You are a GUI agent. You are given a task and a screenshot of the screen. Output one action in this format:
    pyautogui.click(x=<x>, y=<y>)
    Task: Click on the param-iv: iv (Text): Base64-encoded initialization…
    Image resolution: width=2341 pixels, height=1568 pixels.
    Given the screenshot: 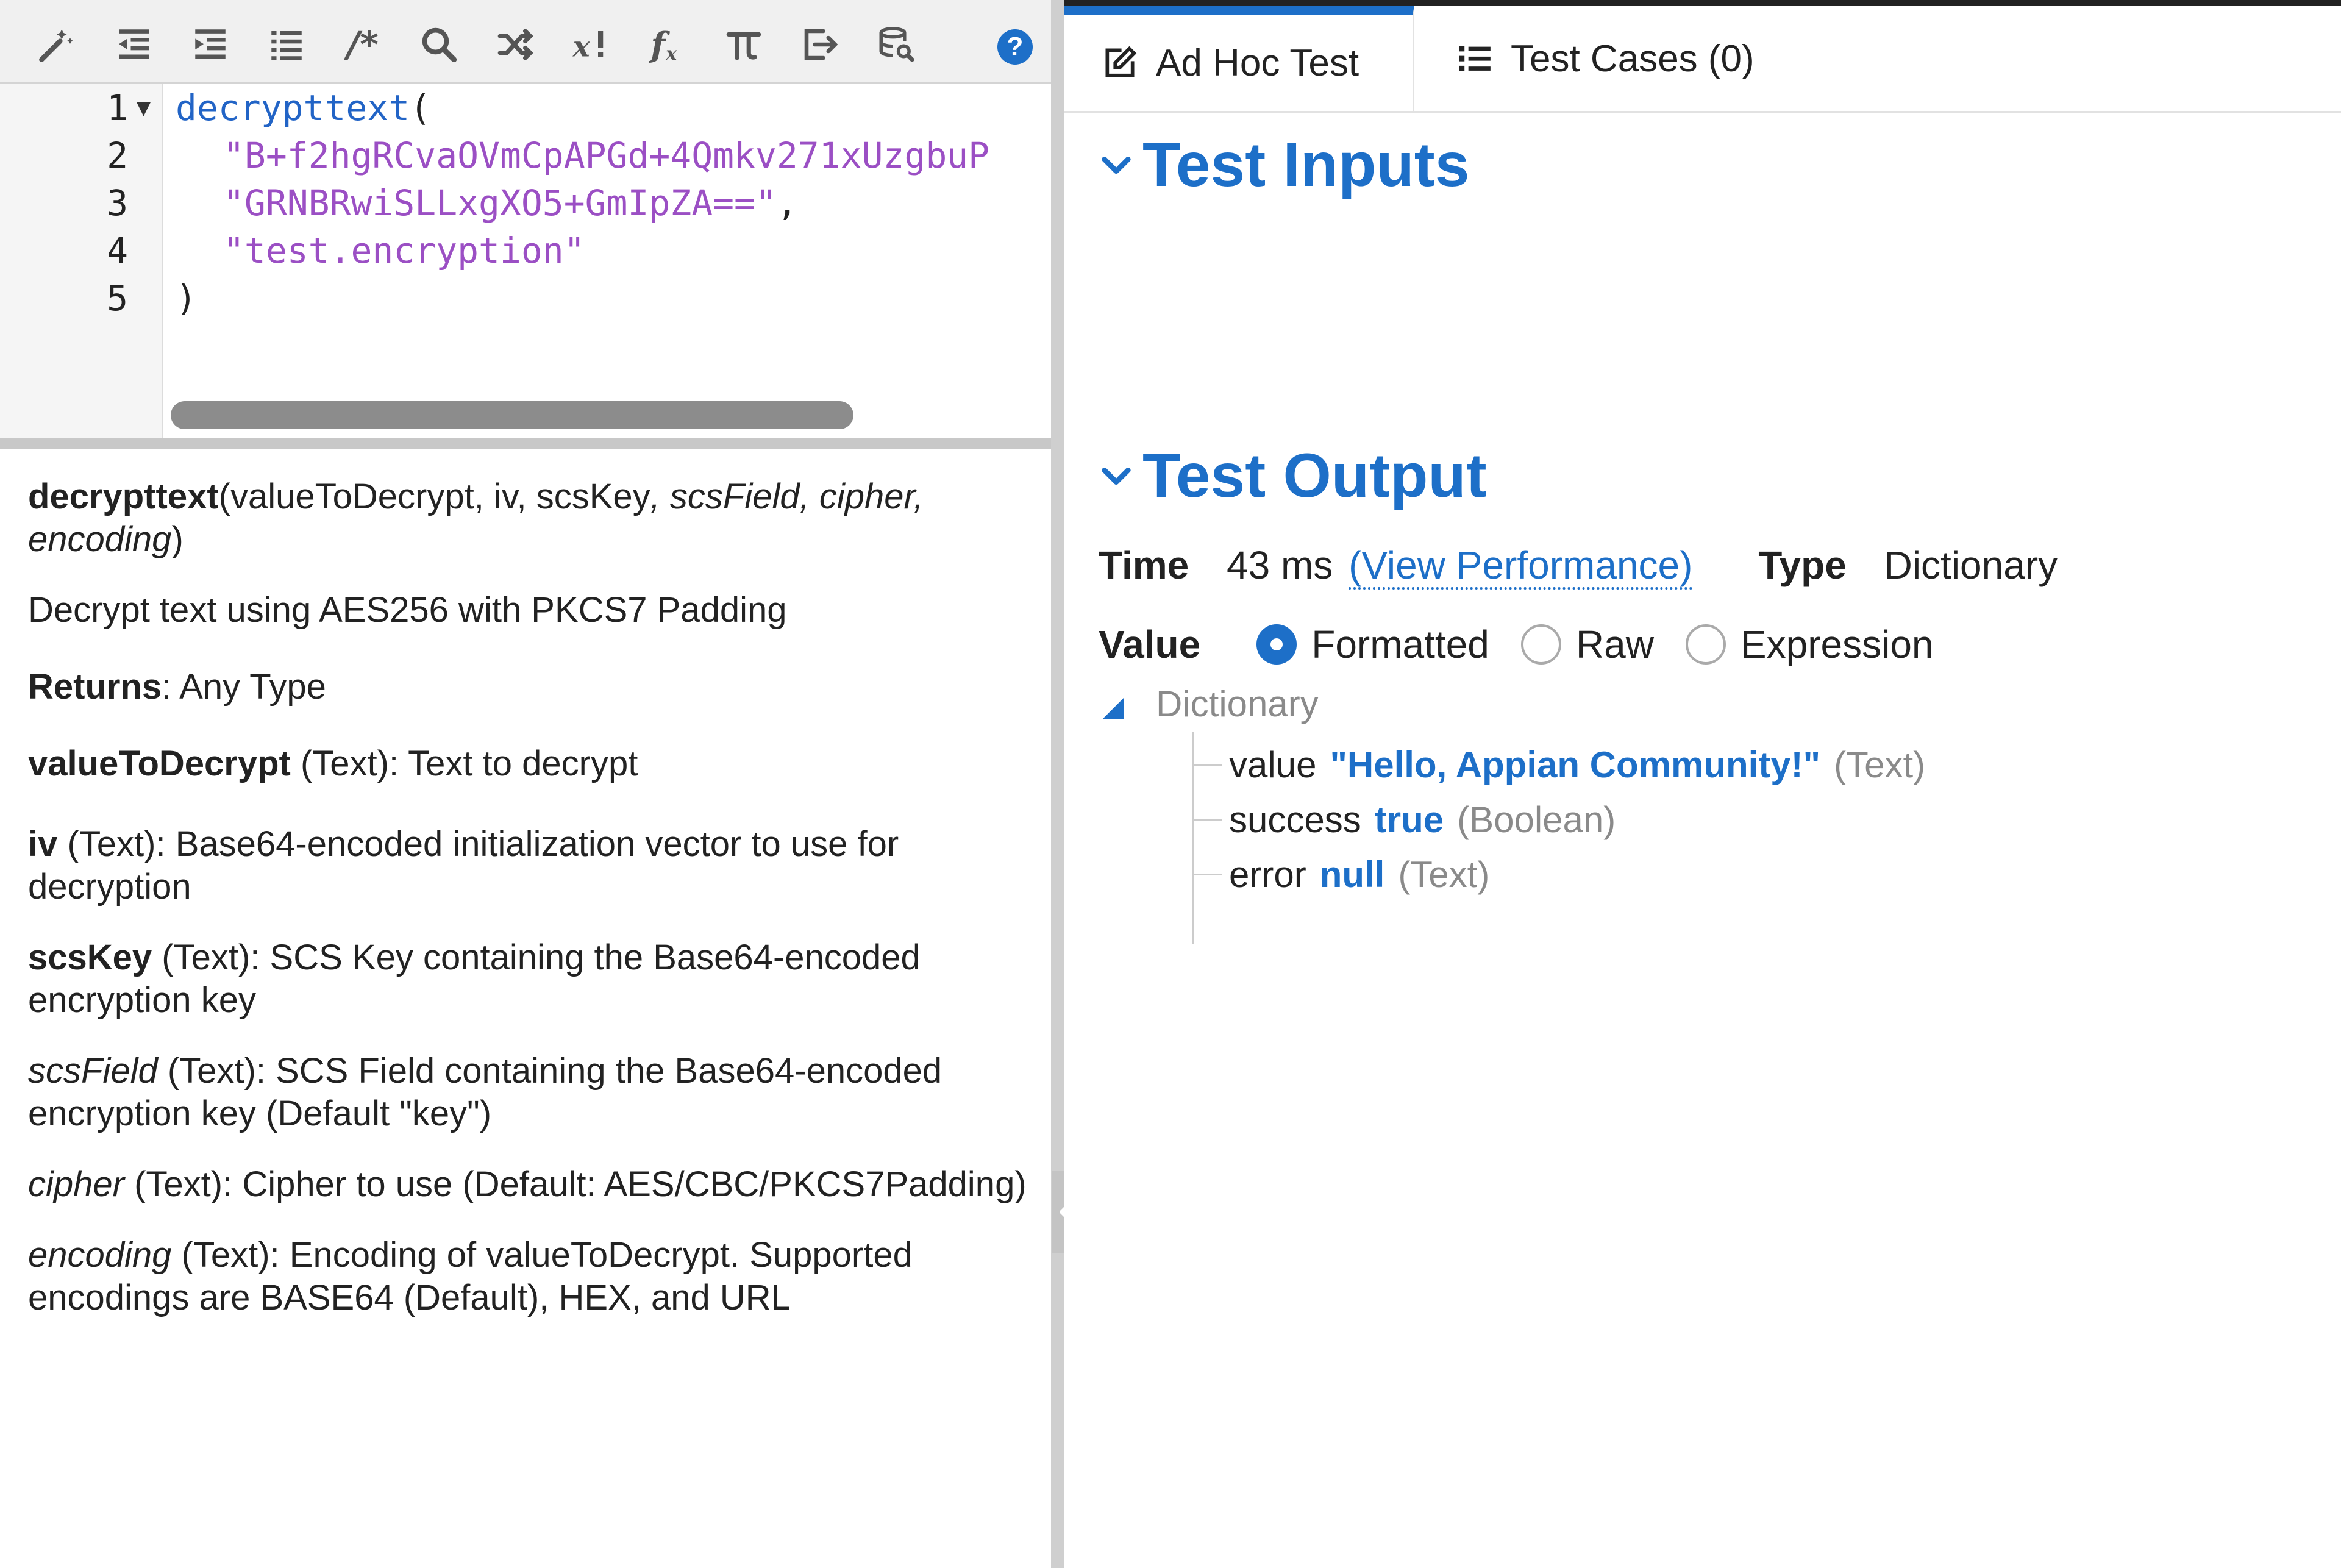 What is the action you would take?
    pyautogui.click(x=528, y=865)
    